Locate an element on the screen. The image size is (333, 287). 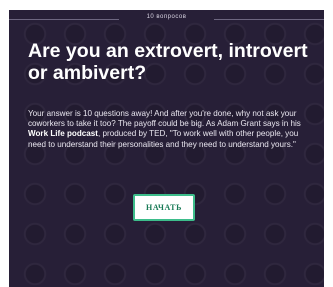
podcast-name: Work Life podcast is located at coordinates (63, 134).